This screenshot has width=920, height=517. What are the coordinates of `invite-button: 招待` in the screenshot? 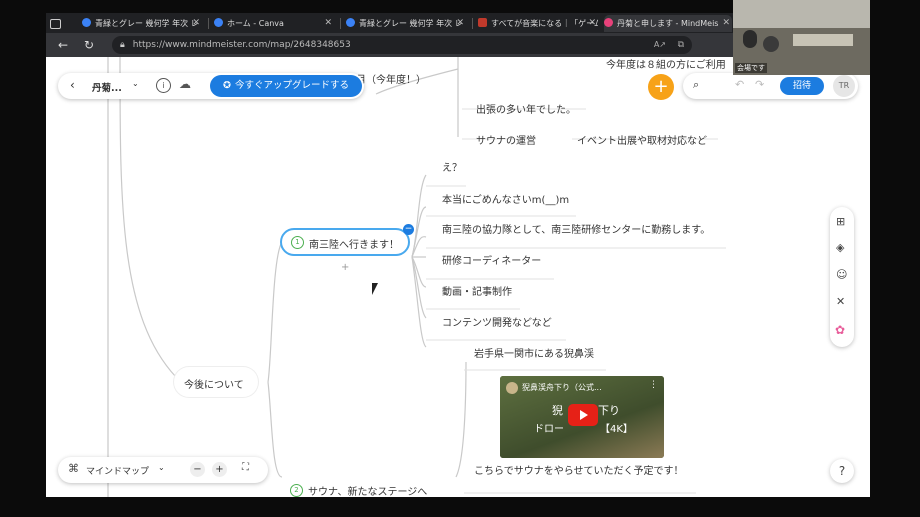 It's located at (802, 86).